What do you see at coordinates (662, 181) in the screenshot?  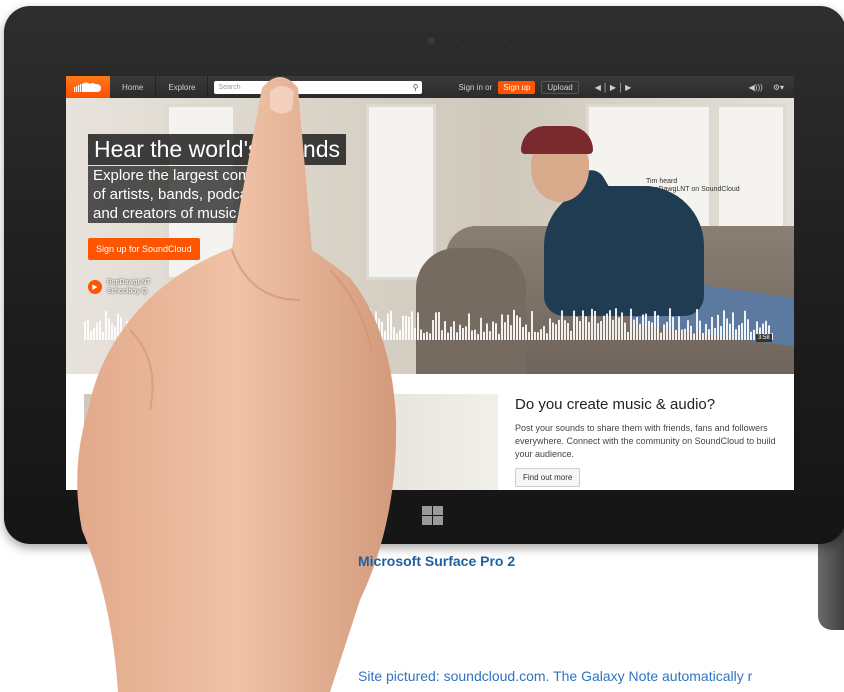 I see `credit-line: Tim heard` at bounding box center [662, 181].